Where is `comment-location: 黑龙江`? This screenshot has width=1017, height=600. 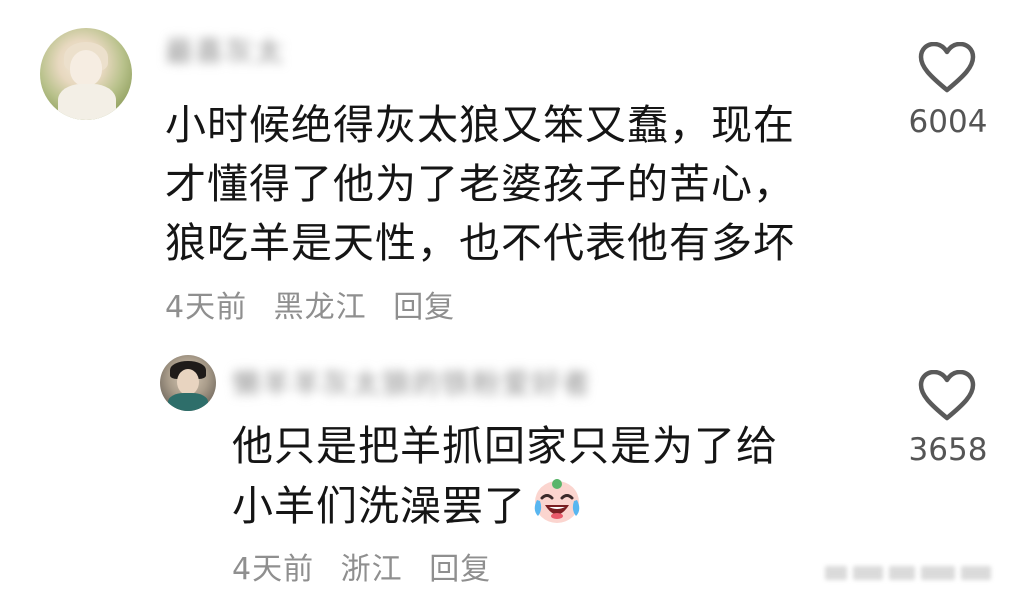 comment-location: 黑龙江 is located at coordinates (320, 307).